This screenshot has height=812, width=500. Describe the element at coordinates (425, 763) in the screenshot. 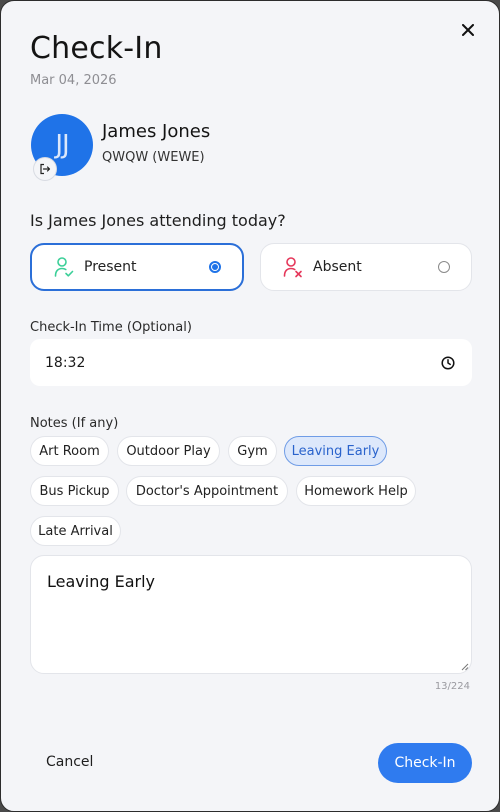

I see `check-in-button: Check-In` at that location.